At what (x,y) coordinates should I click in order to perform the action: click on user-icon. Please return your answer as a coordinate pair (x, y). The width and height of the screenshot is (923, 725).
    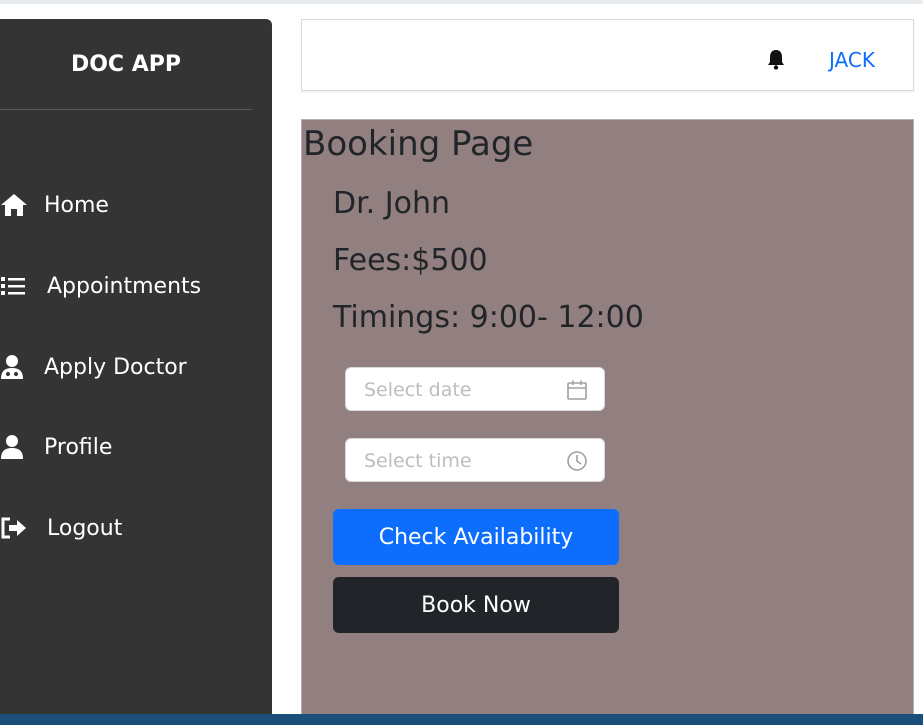
    Looking at the image, I should click on (22, 447).